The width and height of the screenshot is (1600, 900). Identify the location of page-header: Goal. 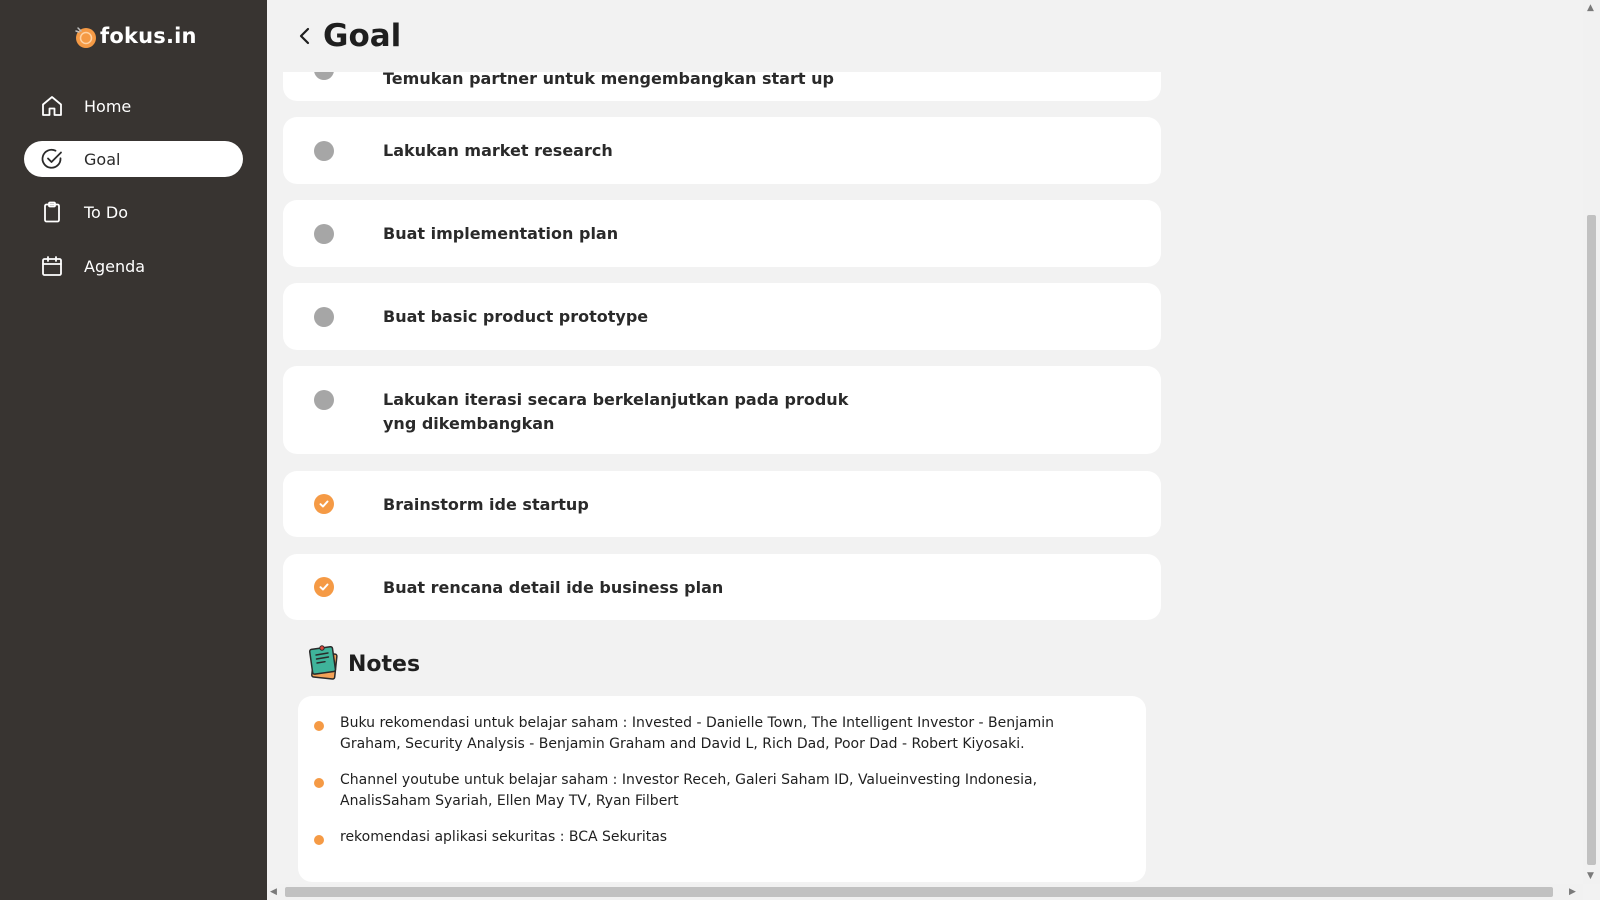
(925, 36).